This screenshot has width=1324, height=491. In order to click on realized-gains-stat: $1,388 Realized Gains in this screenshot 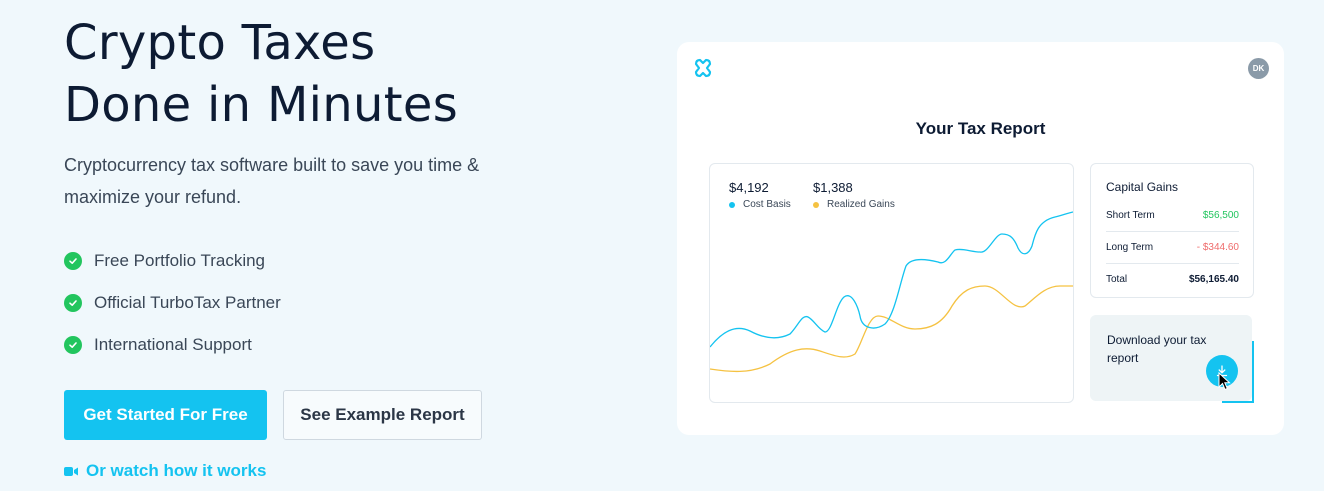, I will do `click(854, 194)`.